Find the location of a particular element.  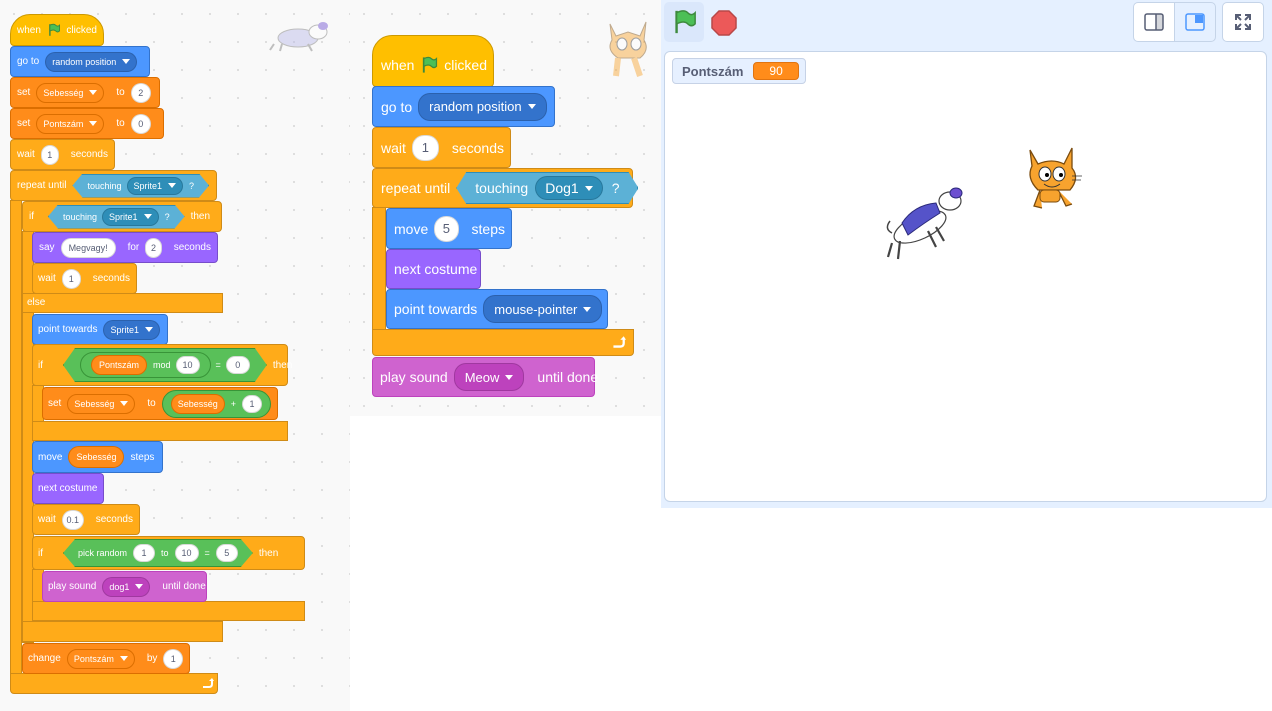

if-else-foot is located at coordinates (122, 631).